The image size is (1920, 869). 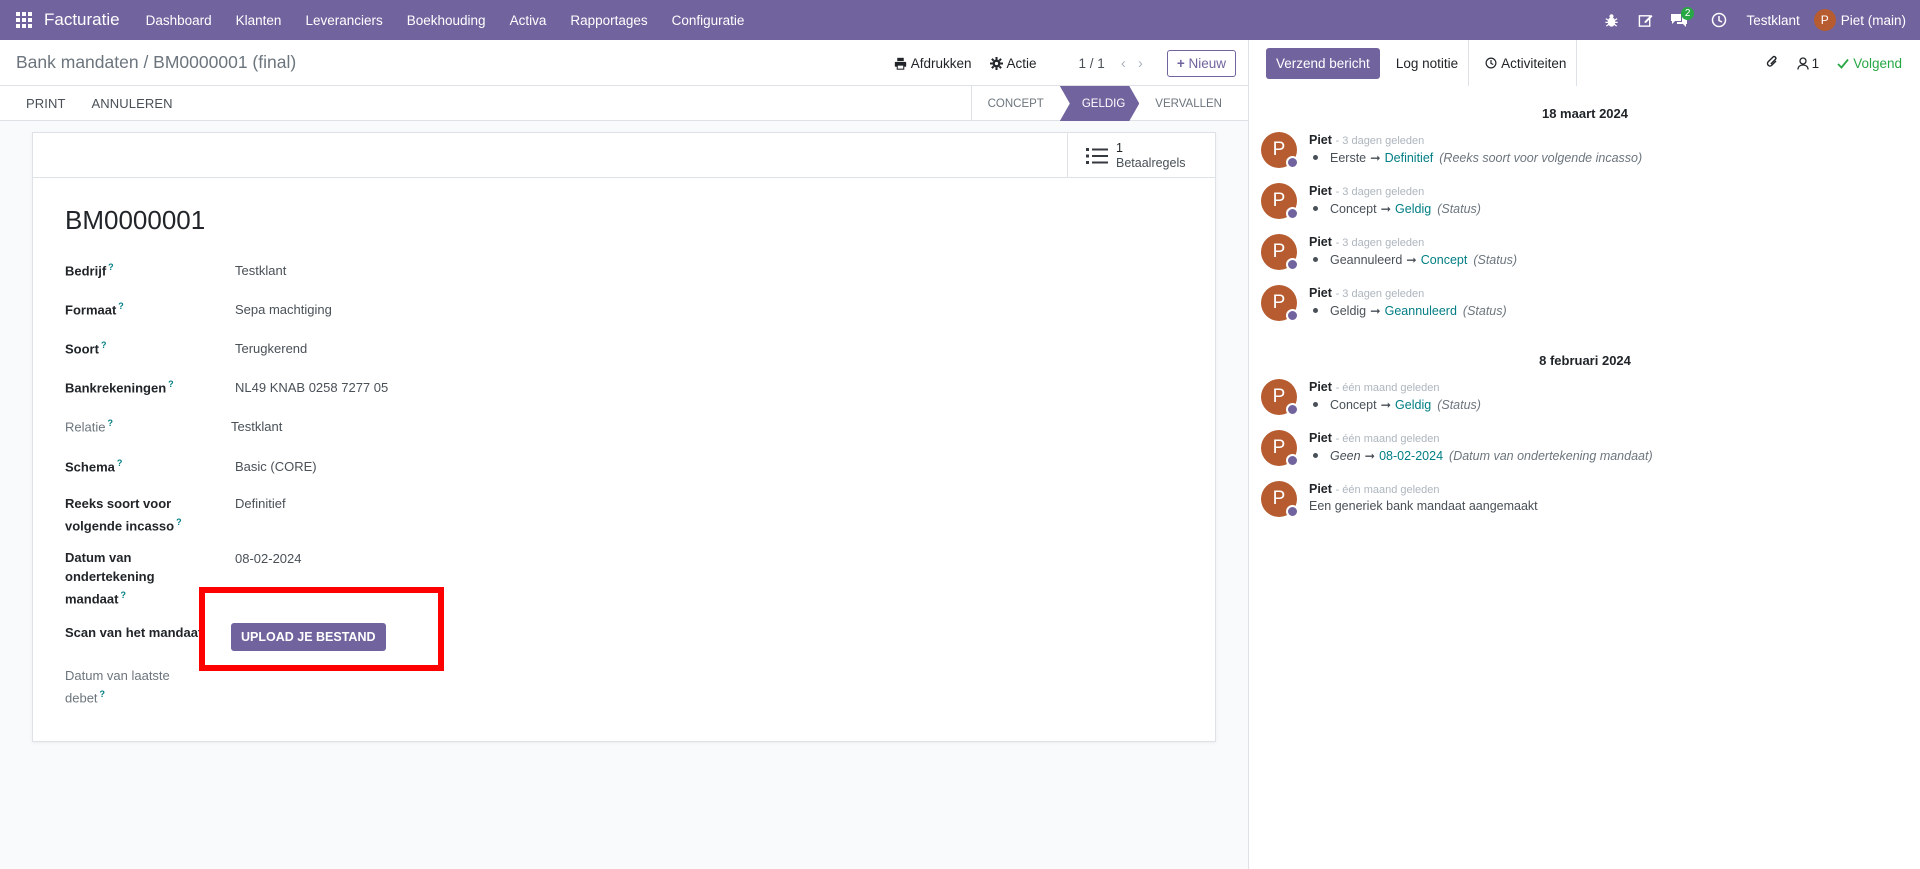 What do you see at coordinates (1584, 113) in the screenshot?
I see `date-separator: 18 maart 2024` at bounding box center [1584, 113].